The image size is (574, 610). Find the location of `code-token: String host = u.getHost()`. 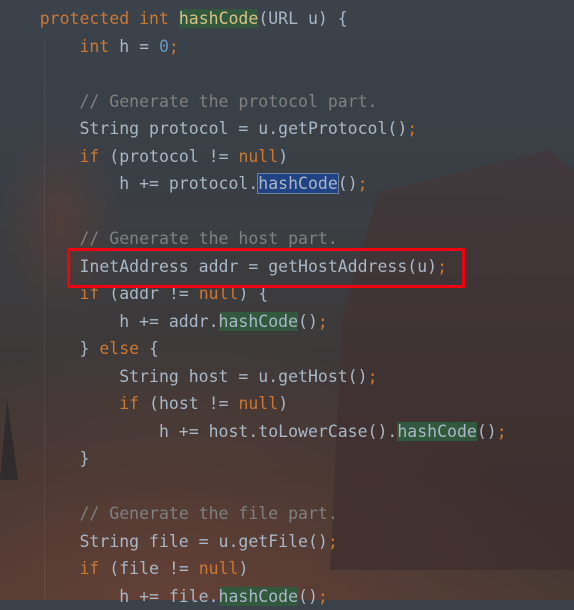

code-token: String host = u.getHost() is located at coordinates (184, 376).